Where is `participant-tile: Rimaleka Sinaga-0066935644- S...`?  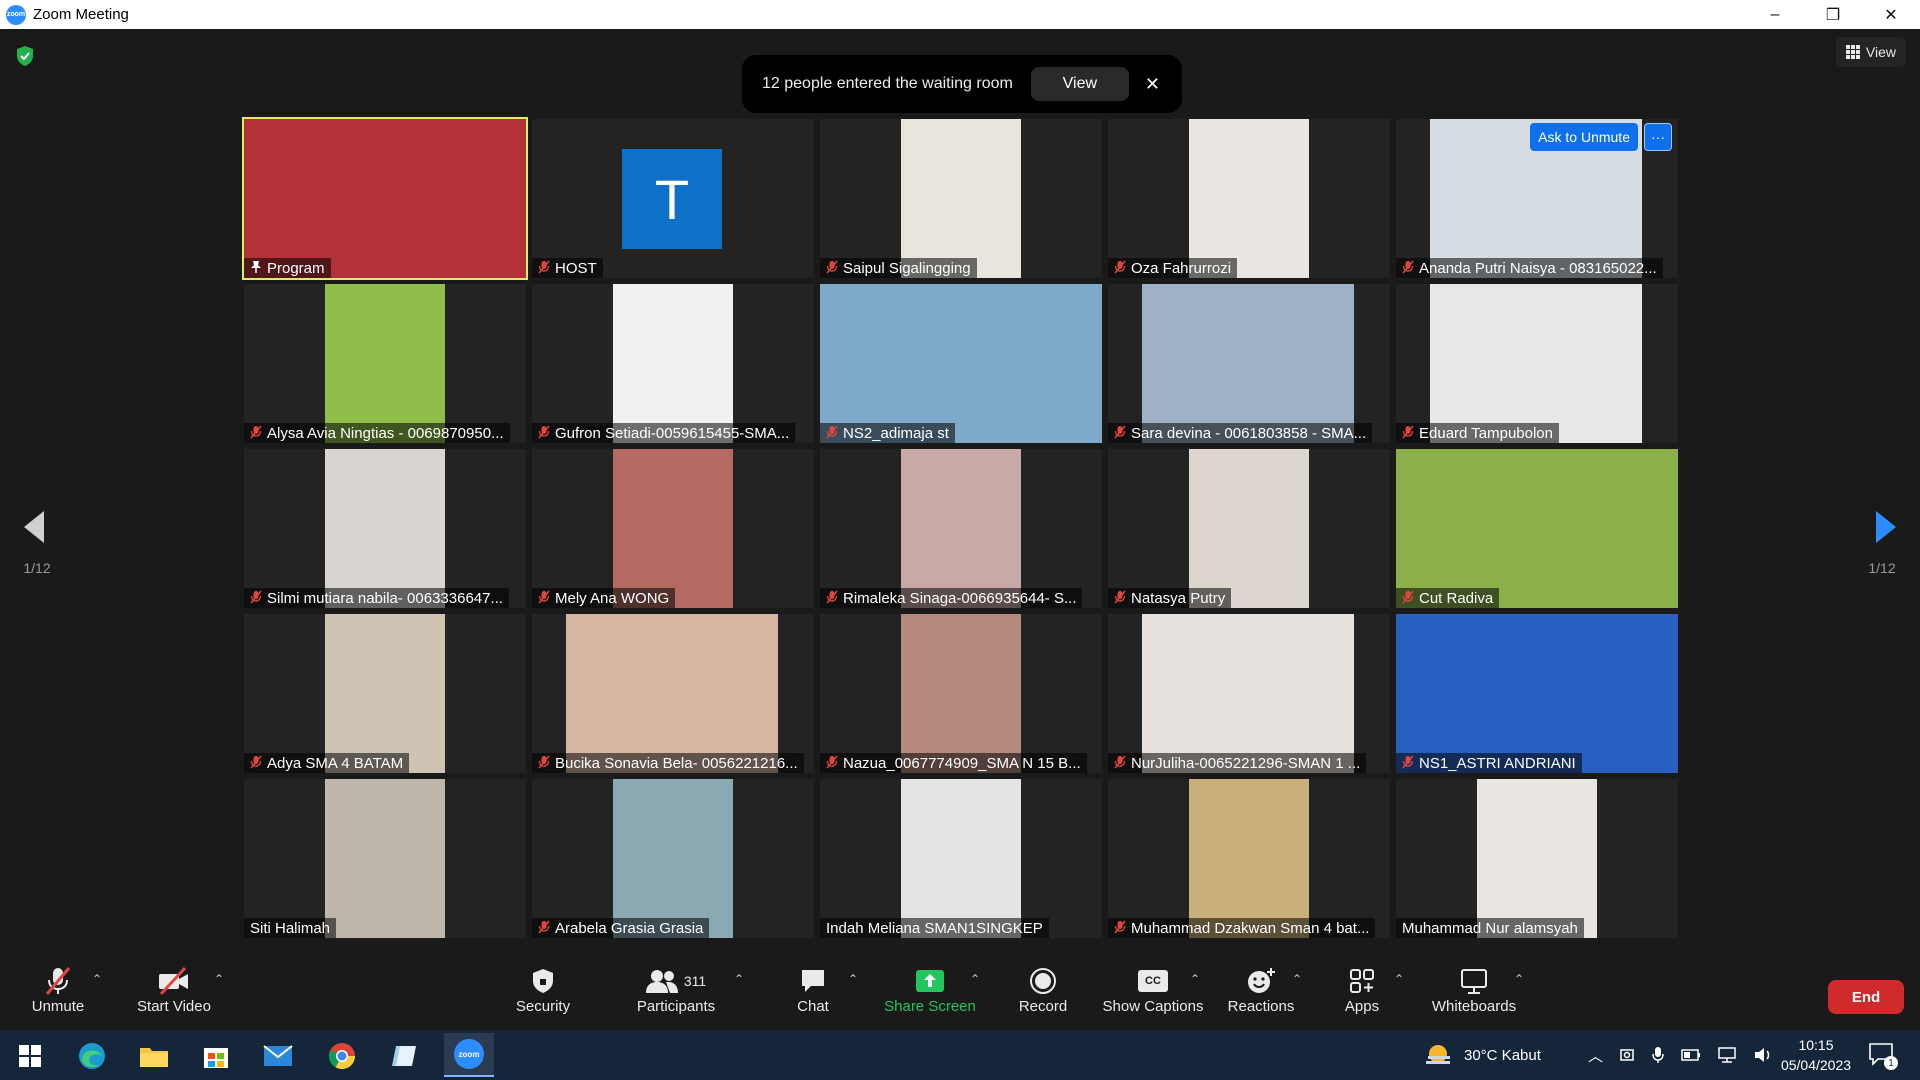 participant-tile: Rimaleka Sinaga-0066935644- S... is located at coordinates (961, 528).